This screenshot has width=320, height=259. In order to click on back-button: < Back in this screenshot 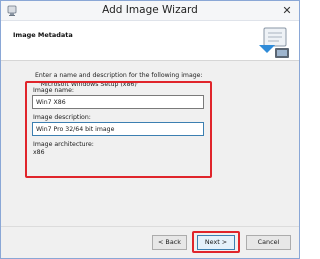, I will do `click(169, 242)`.